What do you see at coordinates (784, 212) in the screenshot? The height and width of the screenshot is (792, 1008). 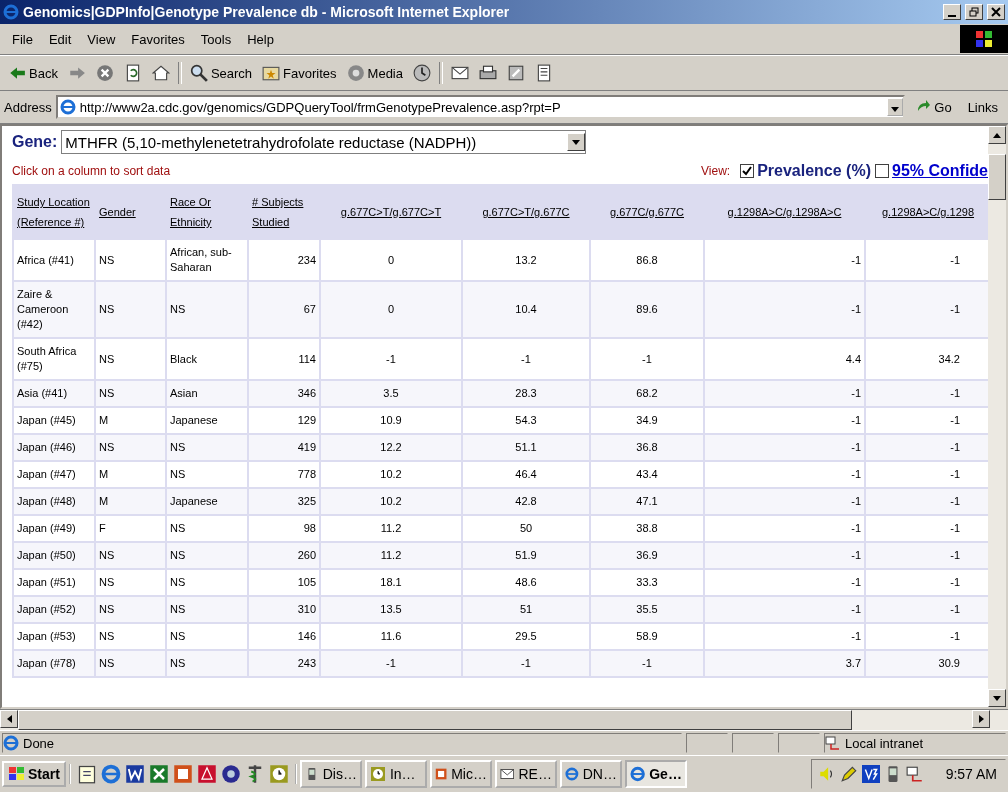 I see `column-header: g.1298A>C/g.1298A>C` at bounding box center [784, 212].